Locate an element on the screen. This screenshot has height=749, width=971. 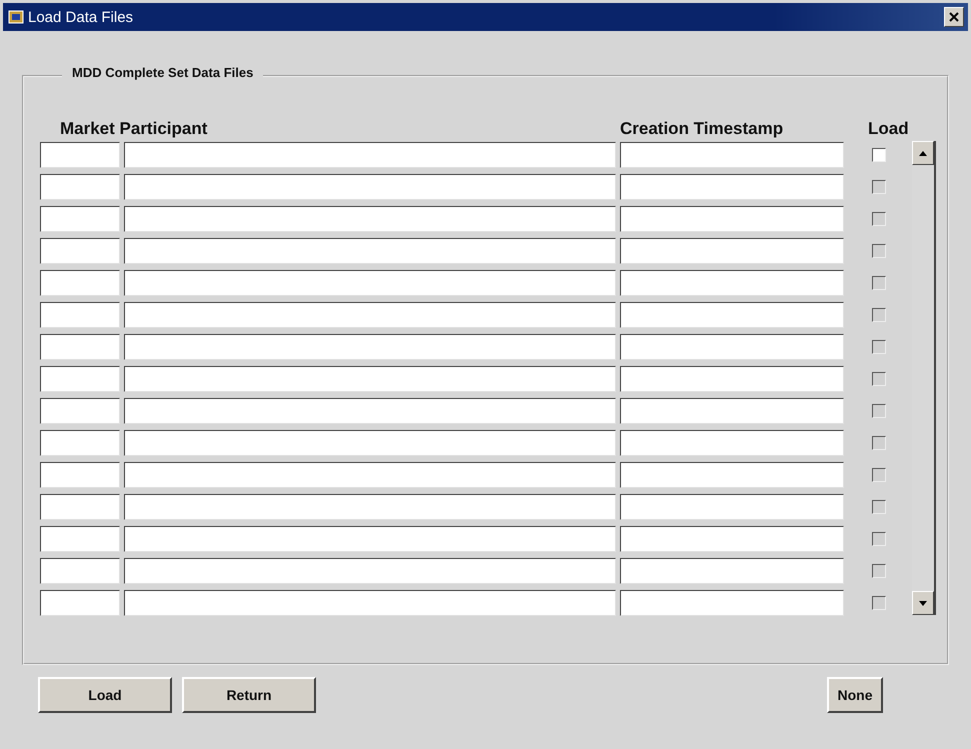
action-button: Load is located at coordinates (105, 695).